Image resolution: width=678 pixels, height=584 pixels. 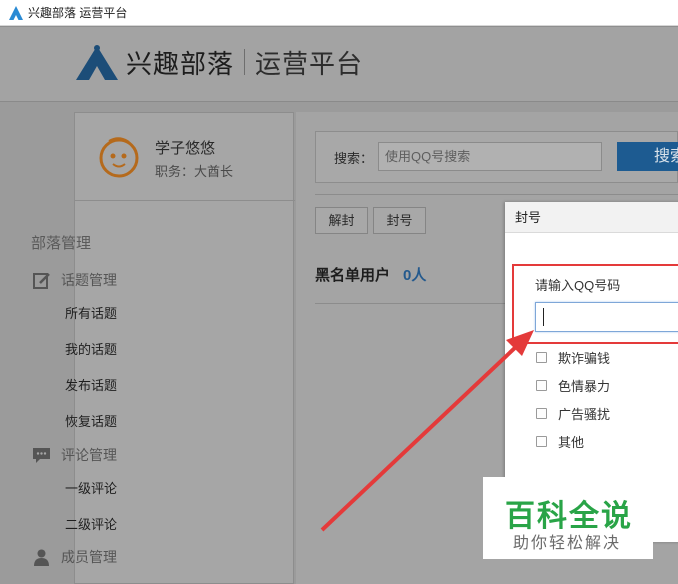 I want to click on annotation-highlight-box, so click(x=595, y=304).